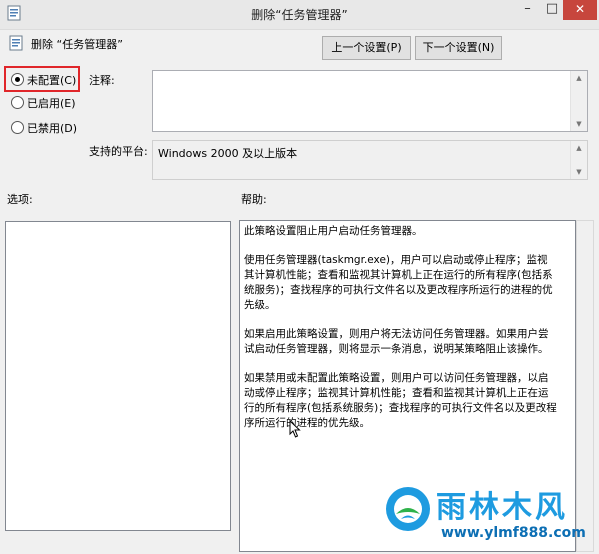  What do you see at coordinates (118, 151) in the screenshot?
I see `platform-label: 支持的平台:` at bounding box center [118, 151].